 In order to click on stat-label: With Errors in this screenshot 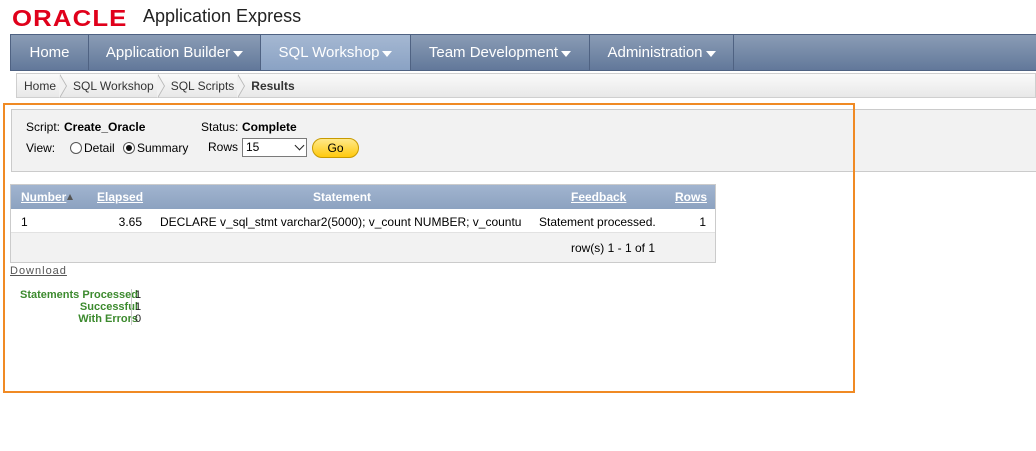, I will do `click(108, 319)`.